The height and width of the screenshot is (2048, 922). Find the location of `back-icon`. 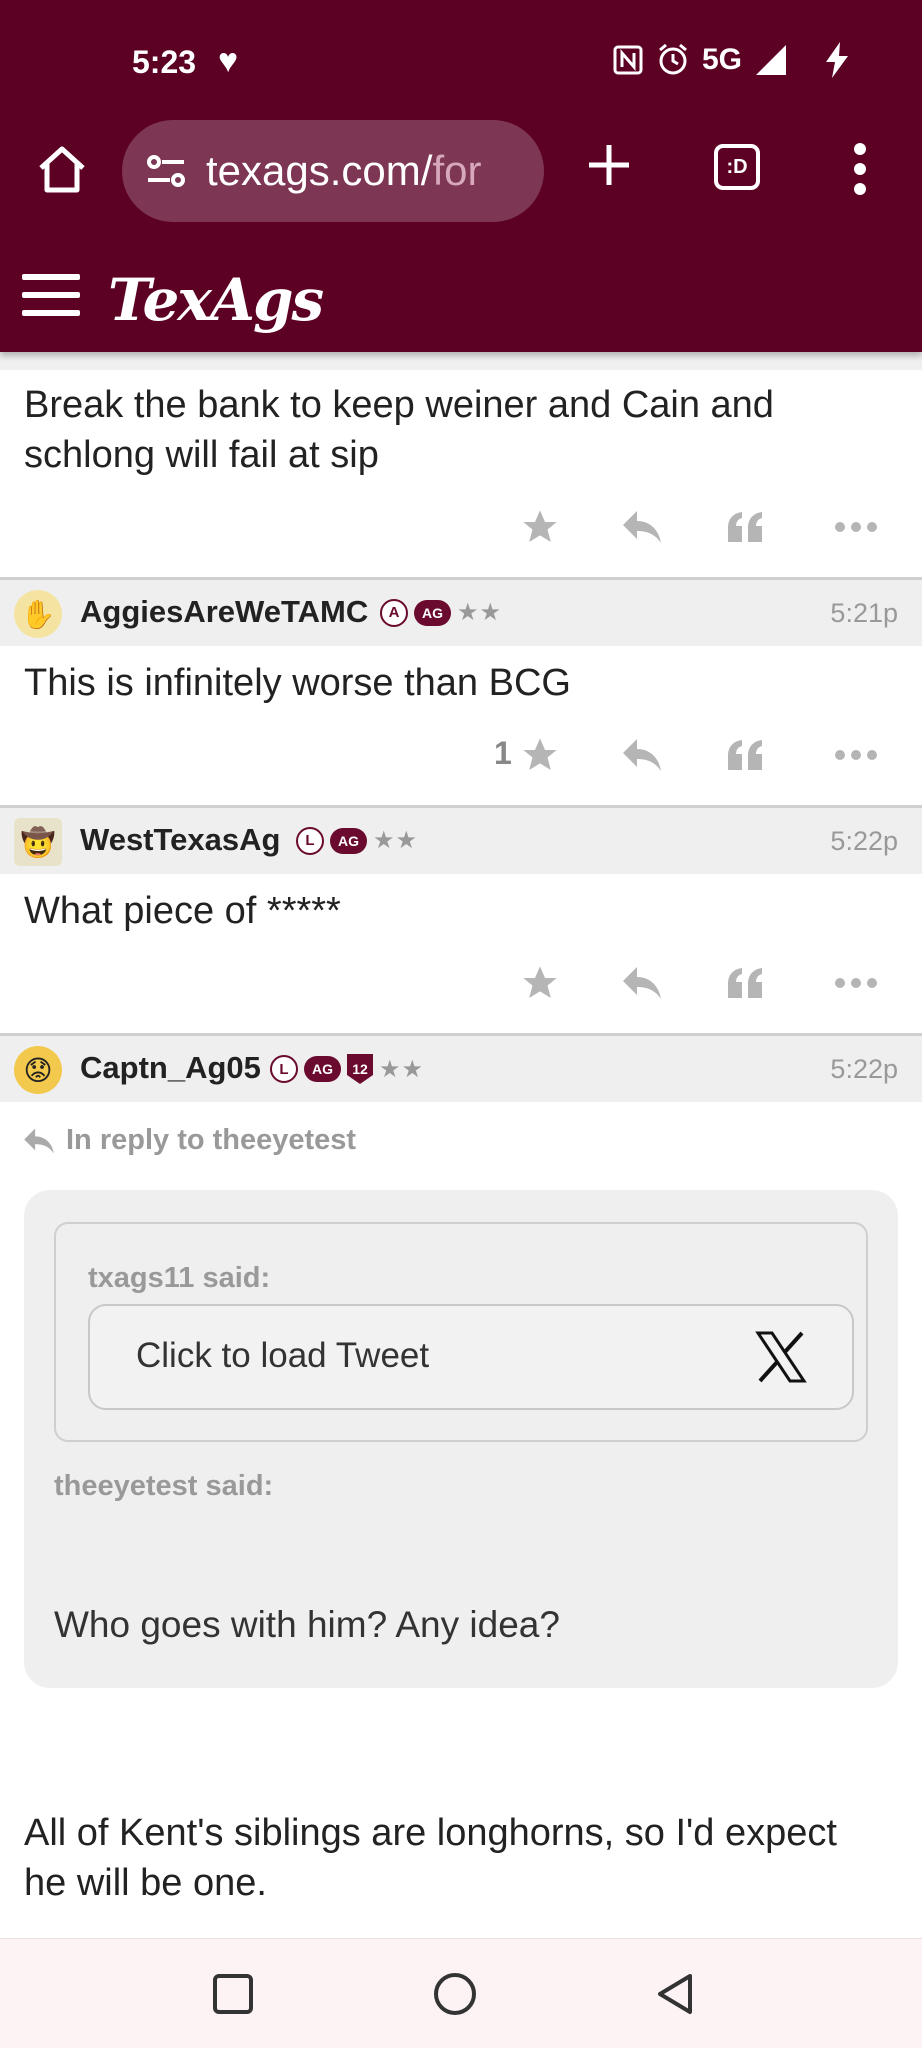

back-icon is located at coordinates (675, 1994).